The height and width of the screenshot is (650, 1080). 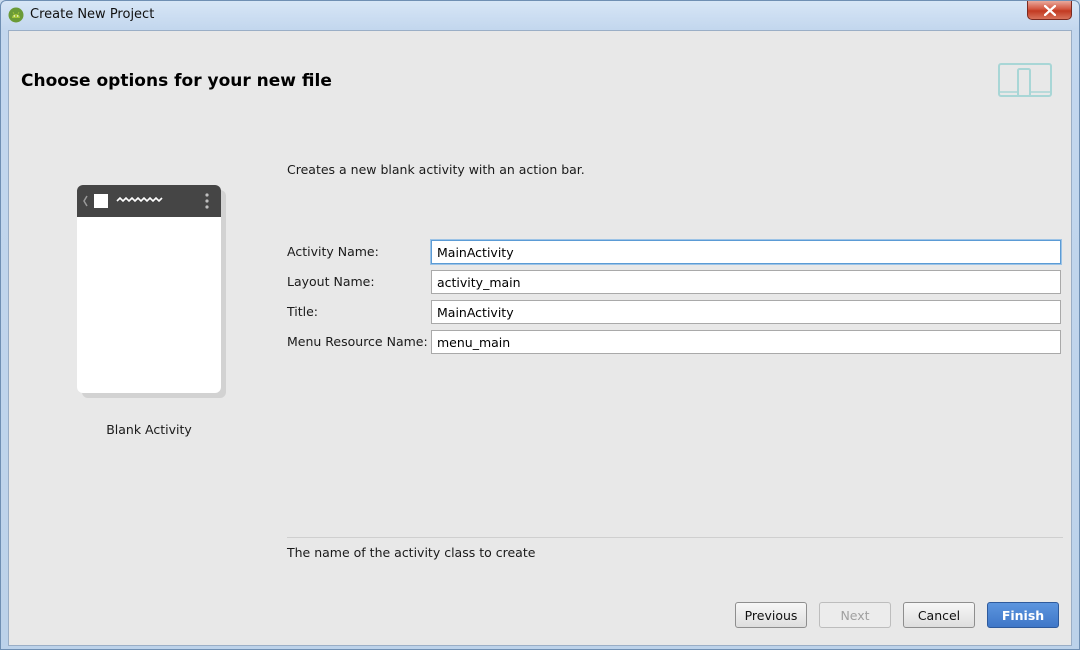 What do you see at coordinates (1023, 615) in the screenshot?
I see `finish-button: Finish` at bounding box center [1023, 615].